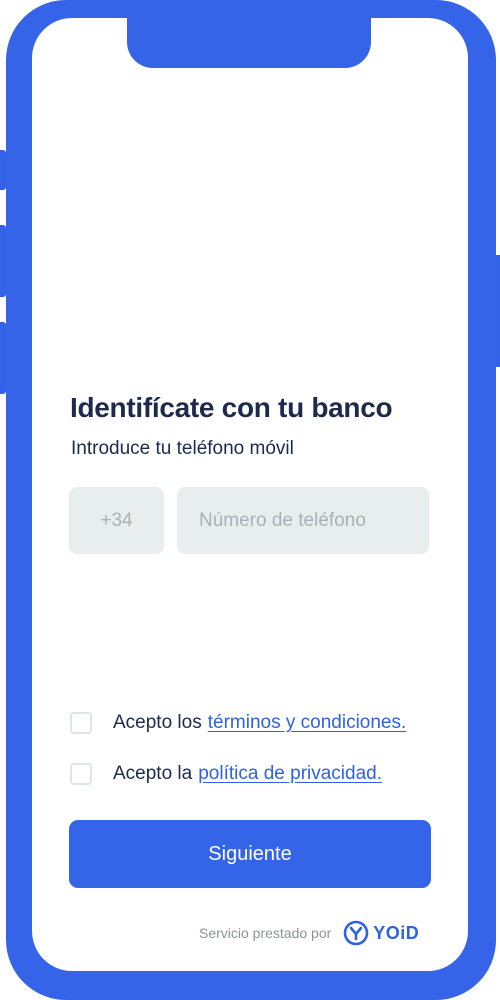  Describe the element at coordinates (307, 723) in the screenshot. I see `terms-link: términos y condiciones.` at that location.